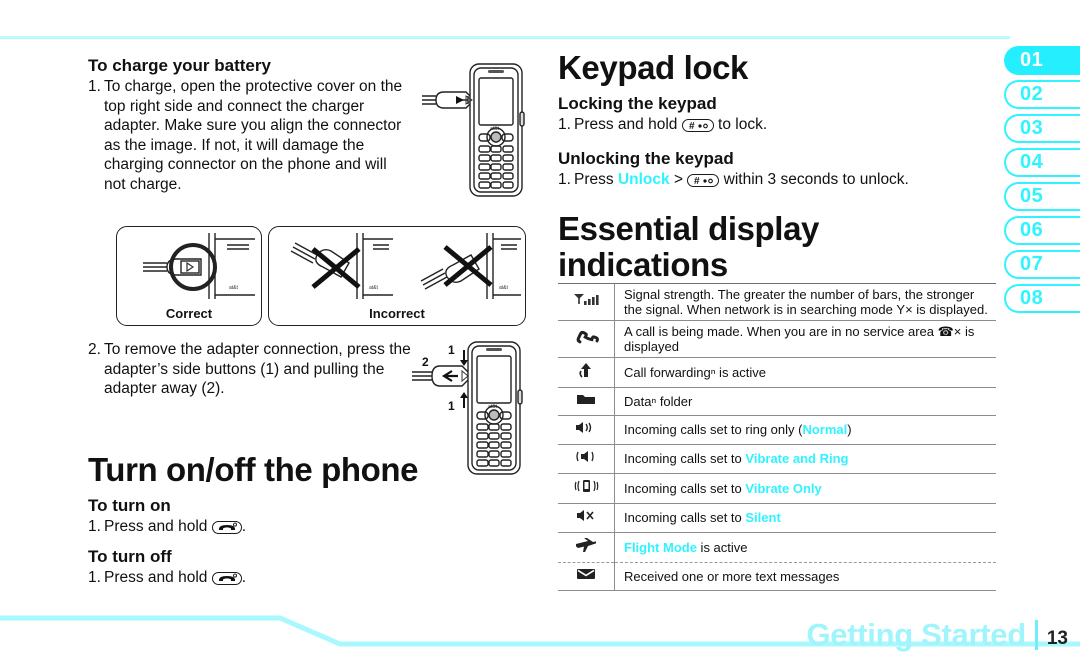 The height and width of the screenshot is (670, 1080). Describe the element at coordinates (732, 576) in the screenshot. I see `indication-text: Received one or more text messages` at that location.